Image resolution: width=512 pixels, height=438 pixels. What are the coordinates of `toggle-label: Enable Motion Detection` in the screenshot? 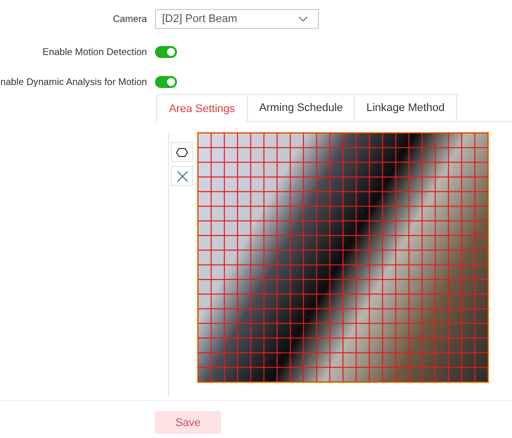 It's located at (94, 52).